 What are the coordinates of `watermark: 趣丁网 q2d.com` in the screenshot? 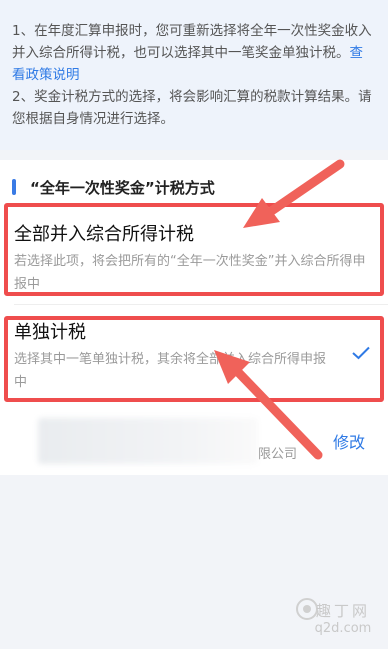 It's located at (343, 623).